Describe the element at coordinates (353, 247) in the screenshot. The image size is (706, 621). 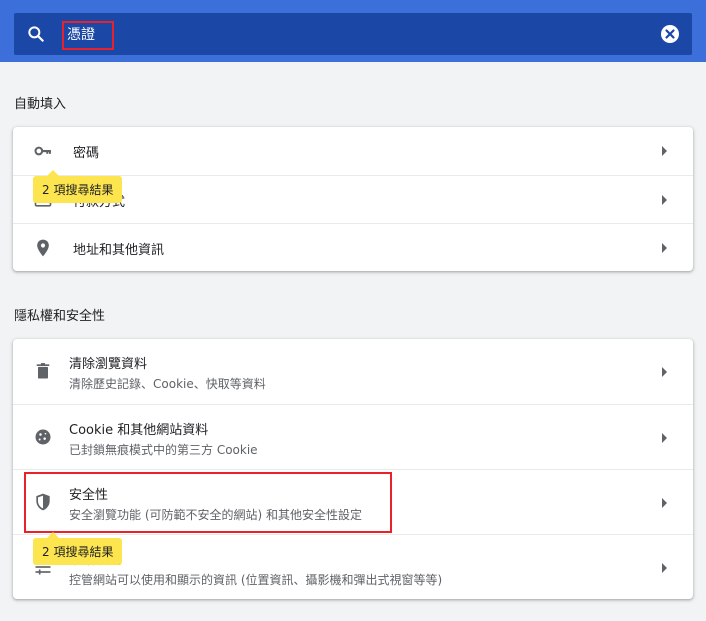
I see `row-addresses: 地址和其他資訊` at that location.